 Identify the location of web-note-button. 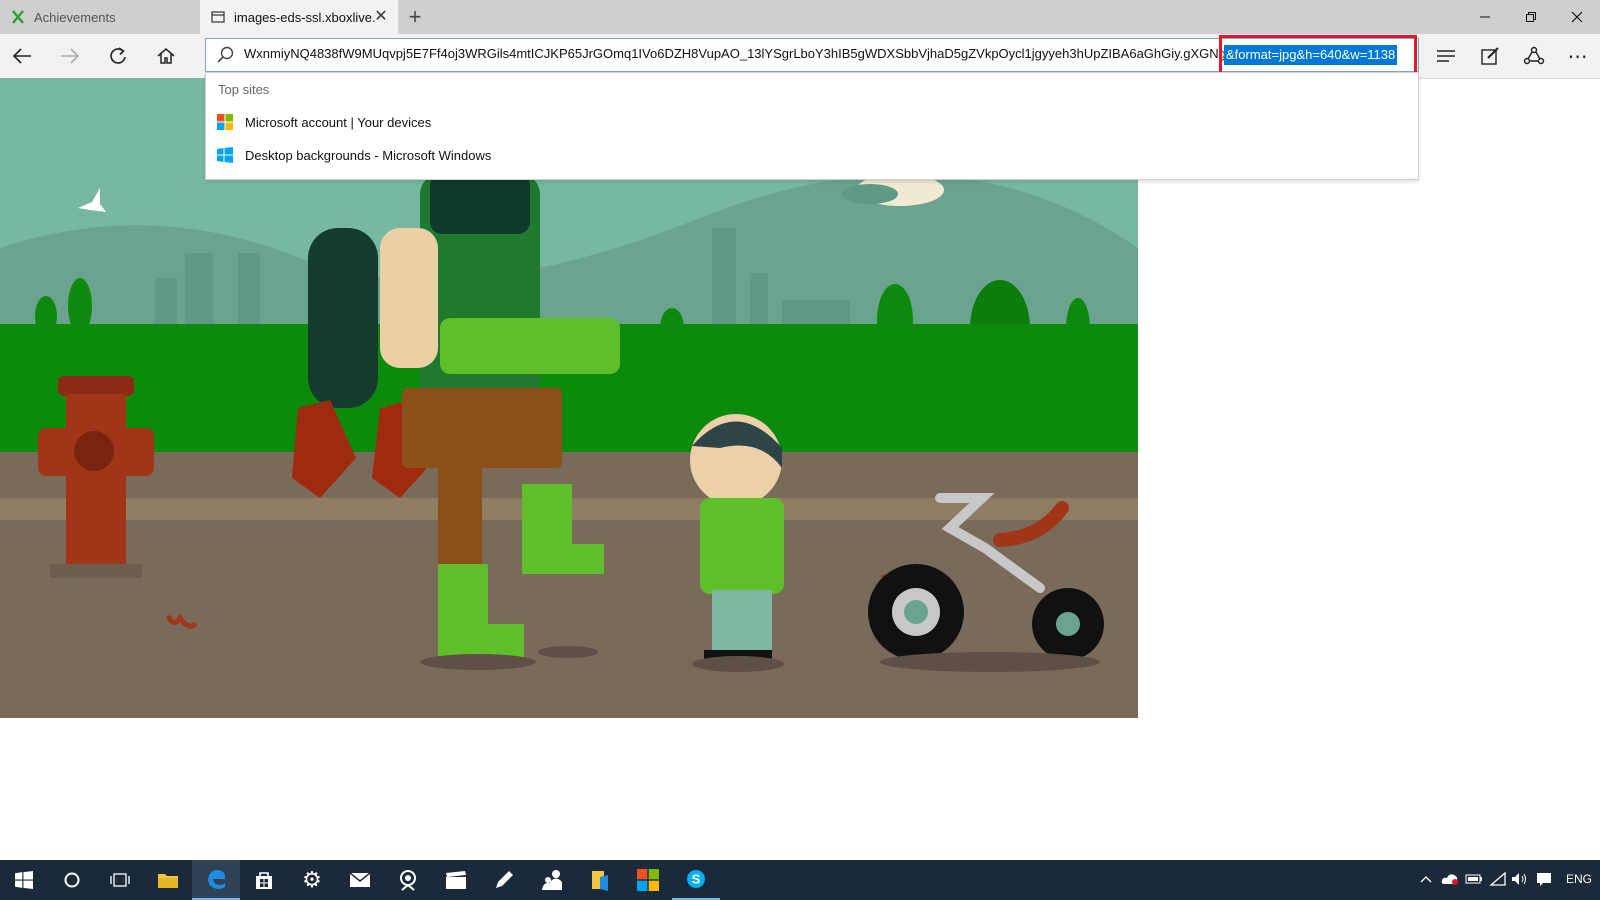
(1490, 56).